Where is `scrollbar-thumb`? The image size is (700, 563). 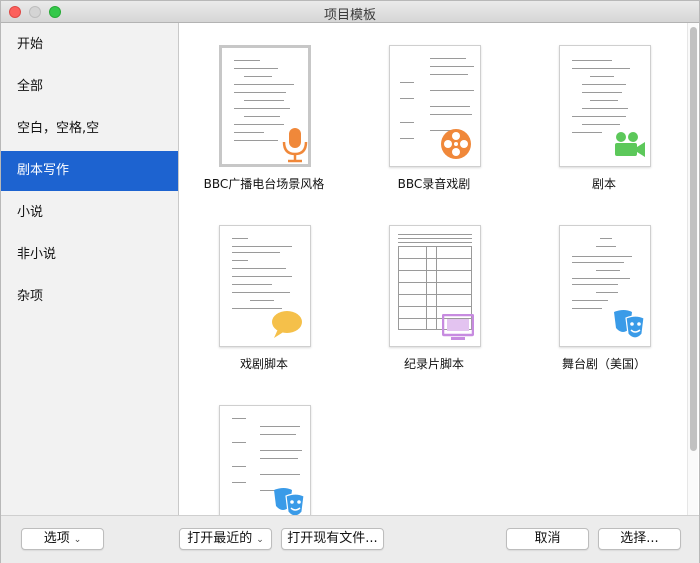 scrollbar-thumb is located at coordinates (693, 239).